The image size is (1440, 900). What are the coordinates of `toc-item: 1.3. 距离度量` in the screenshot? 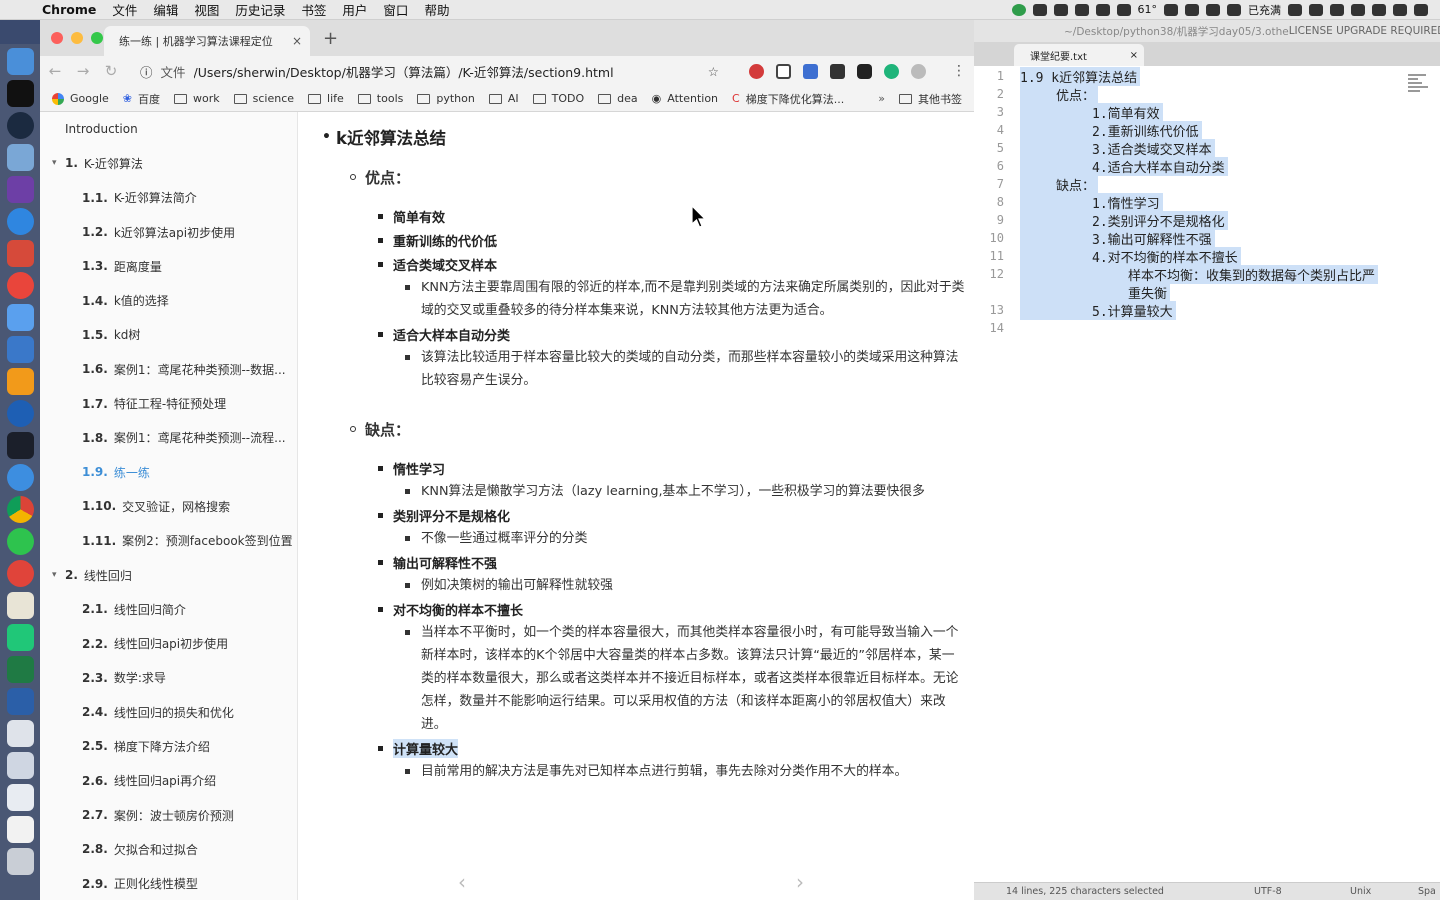 It's located at (168, 266).